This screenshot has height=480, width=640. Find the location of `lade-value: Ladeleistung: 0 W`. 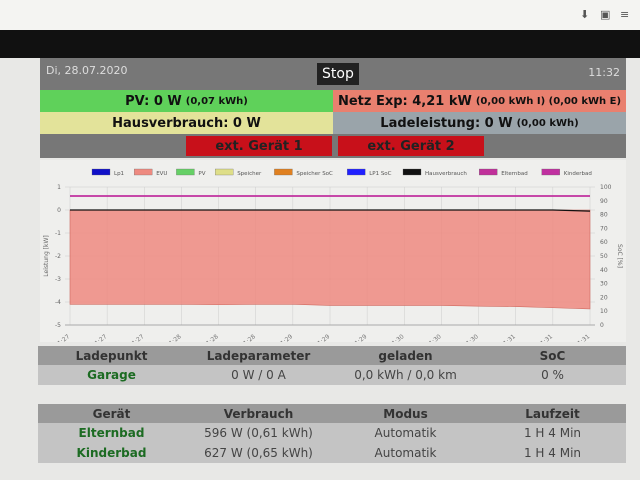

lade-value: Ladeleistung: 0 W is located at coordinates (446, 123).